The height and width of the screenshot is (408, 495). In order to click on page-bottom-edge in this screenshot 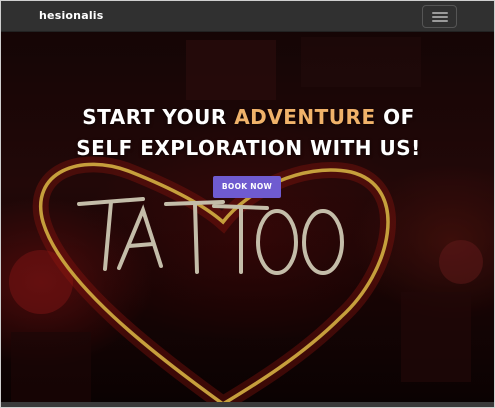, I will do `click(247, 404)`.